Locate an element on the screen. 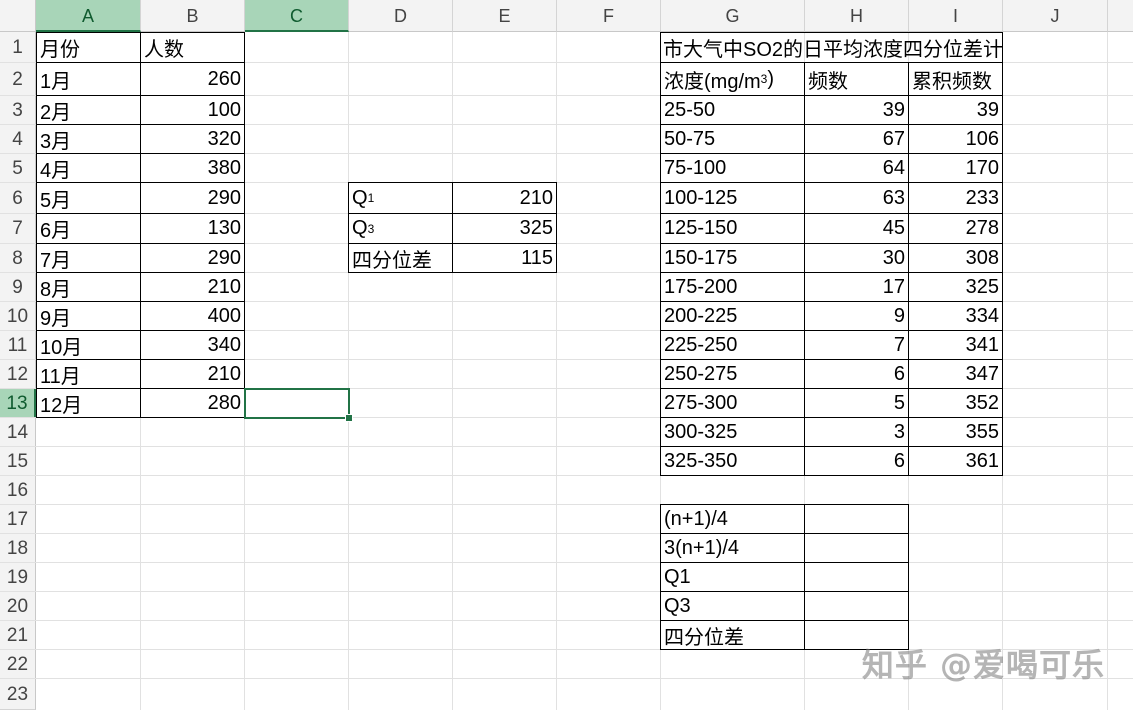 This screenshot has height=710, width=1133. row-header-17: 17 is located at coordinates (18, 519).